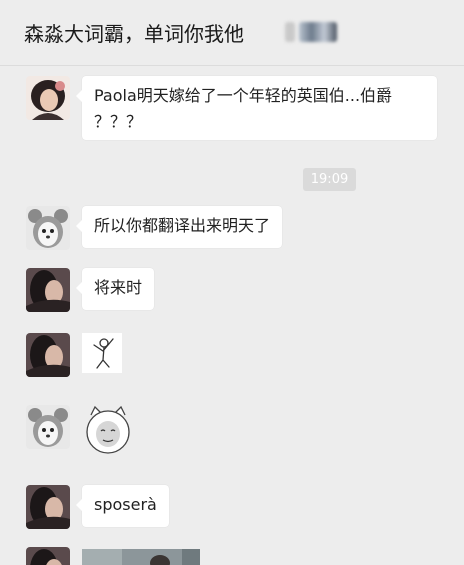 The width and height of the screenshot is (464, 565). What do you see at coordinates (256, 108) in the screenshot?
I see `message-bubble: Paola明天嫁给了一个年轻的英国伯...伯爵 ？？？` at bounding box center [256, 108].